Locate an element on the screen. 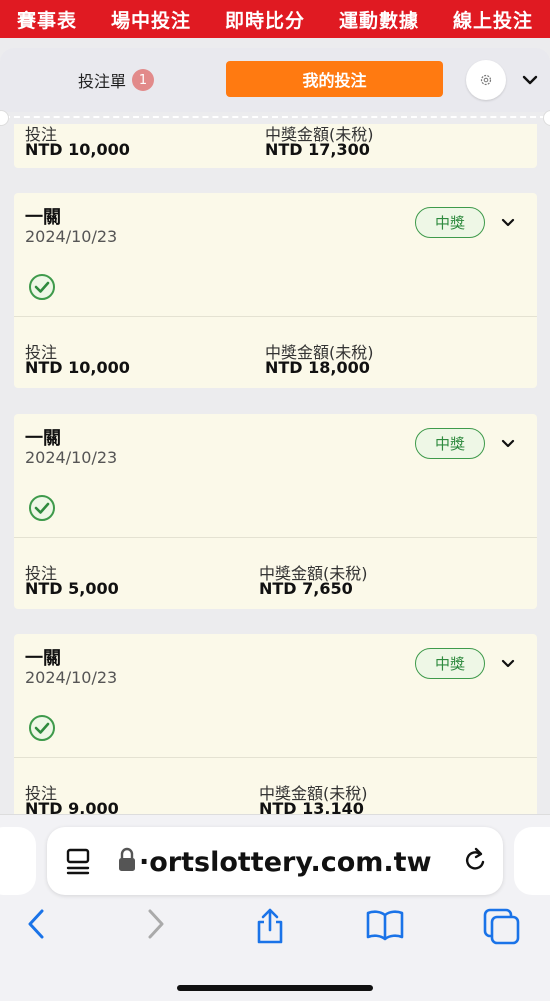 The image size is (550, 1001). tab-my-bets: 我的投注 is located at coordinates (334, 79).